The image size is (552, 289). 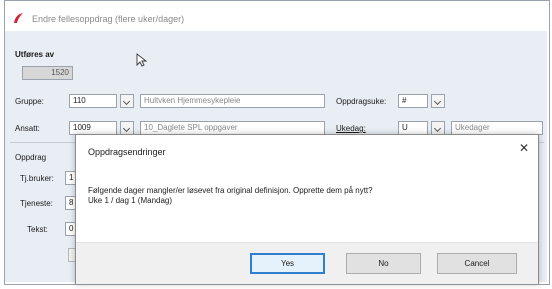 I want to click on oppdrag-section-label: Oppdrag, so click(x=31, y=157).